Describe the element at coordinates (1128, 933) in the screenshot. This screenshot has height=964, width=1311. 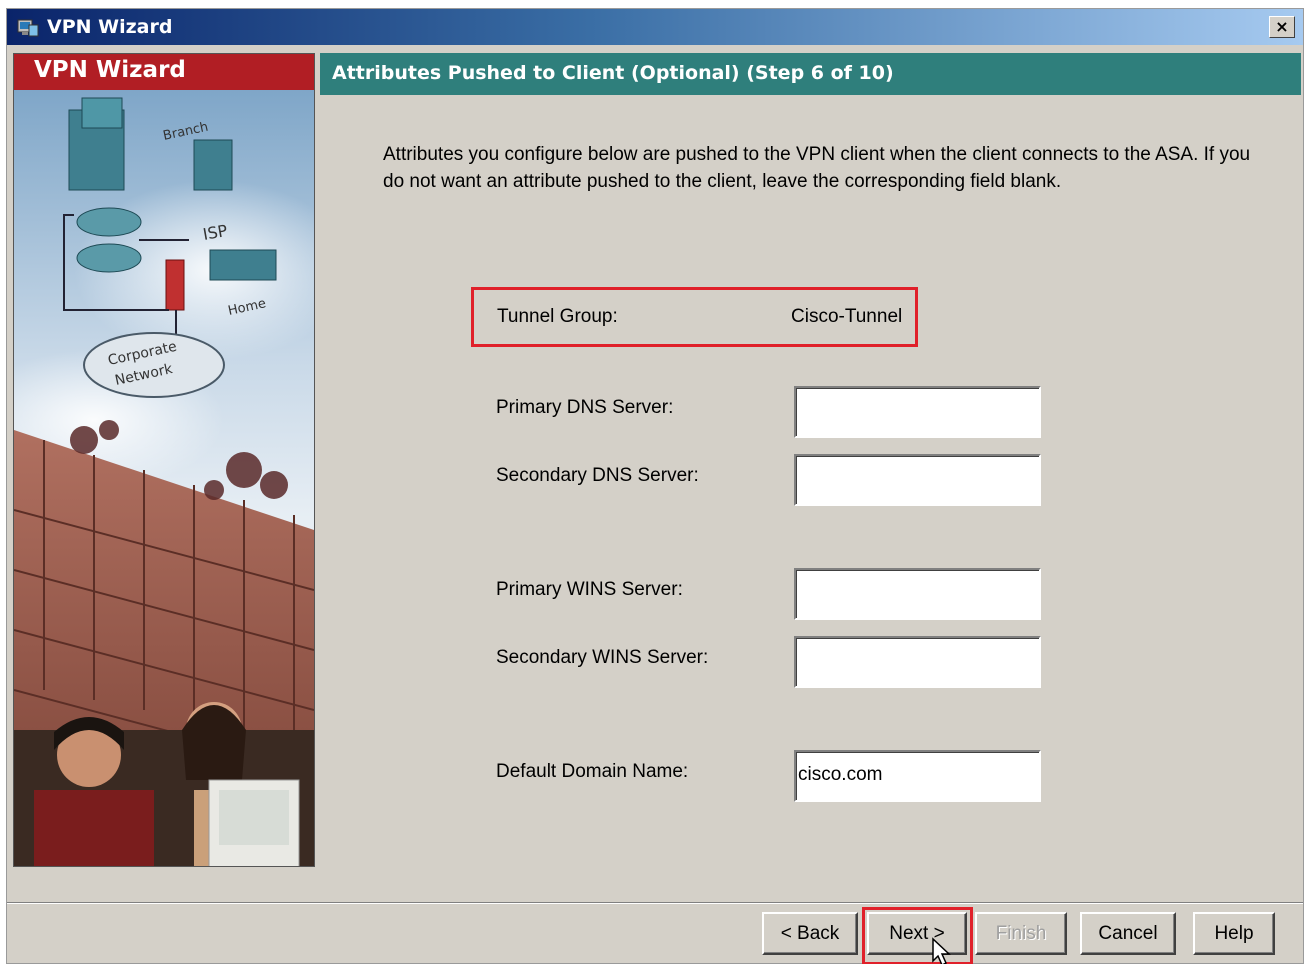
I see `cancel-button: Cancel` at that location.